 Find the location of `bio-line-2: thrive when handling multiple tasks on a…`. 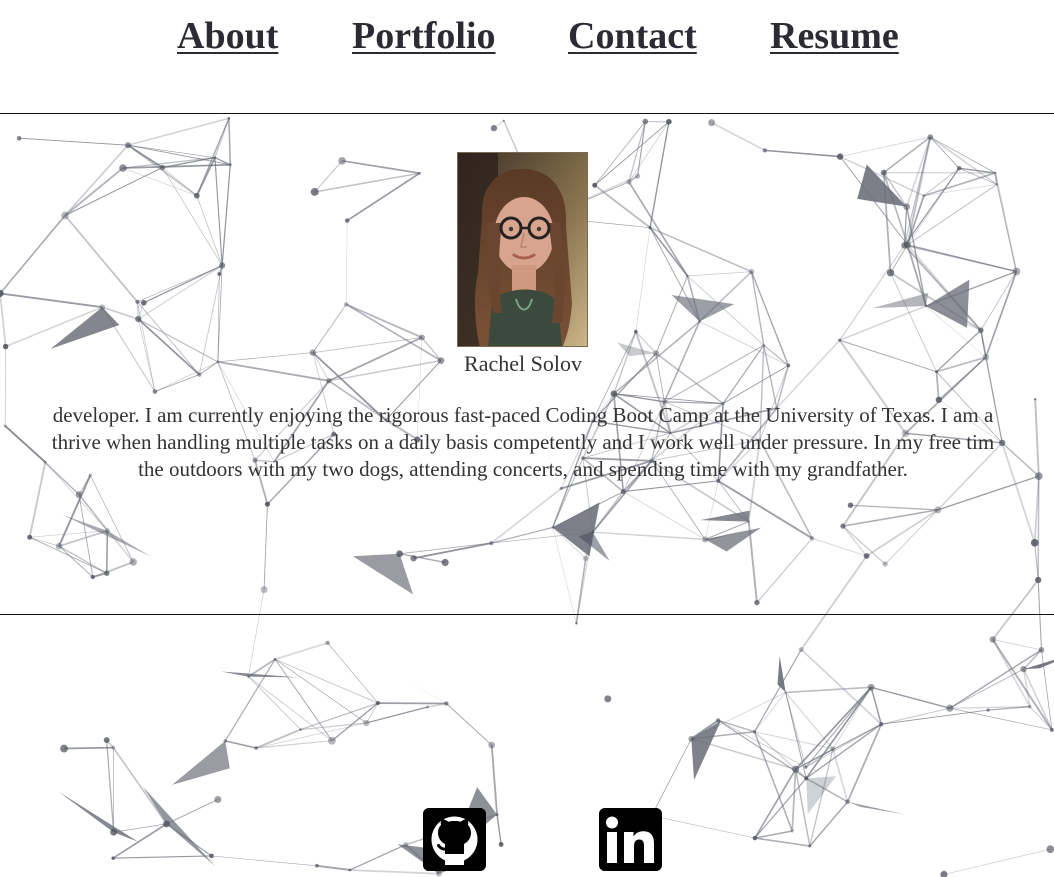

bio-line-2: thrive when handling multiple tasks on a… is located at coordinates (523, 442).